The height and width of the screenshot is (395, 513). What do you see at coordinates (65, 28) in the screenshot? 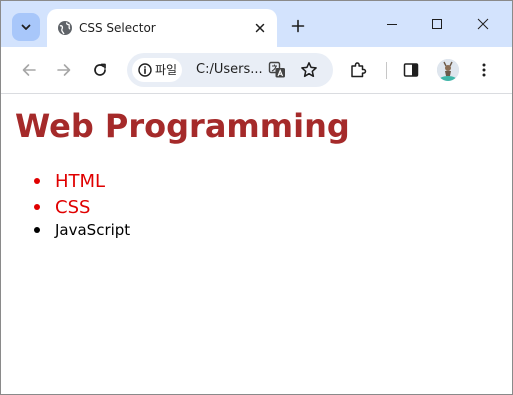
I see `globe-icon` at bounding box center [65, 28].